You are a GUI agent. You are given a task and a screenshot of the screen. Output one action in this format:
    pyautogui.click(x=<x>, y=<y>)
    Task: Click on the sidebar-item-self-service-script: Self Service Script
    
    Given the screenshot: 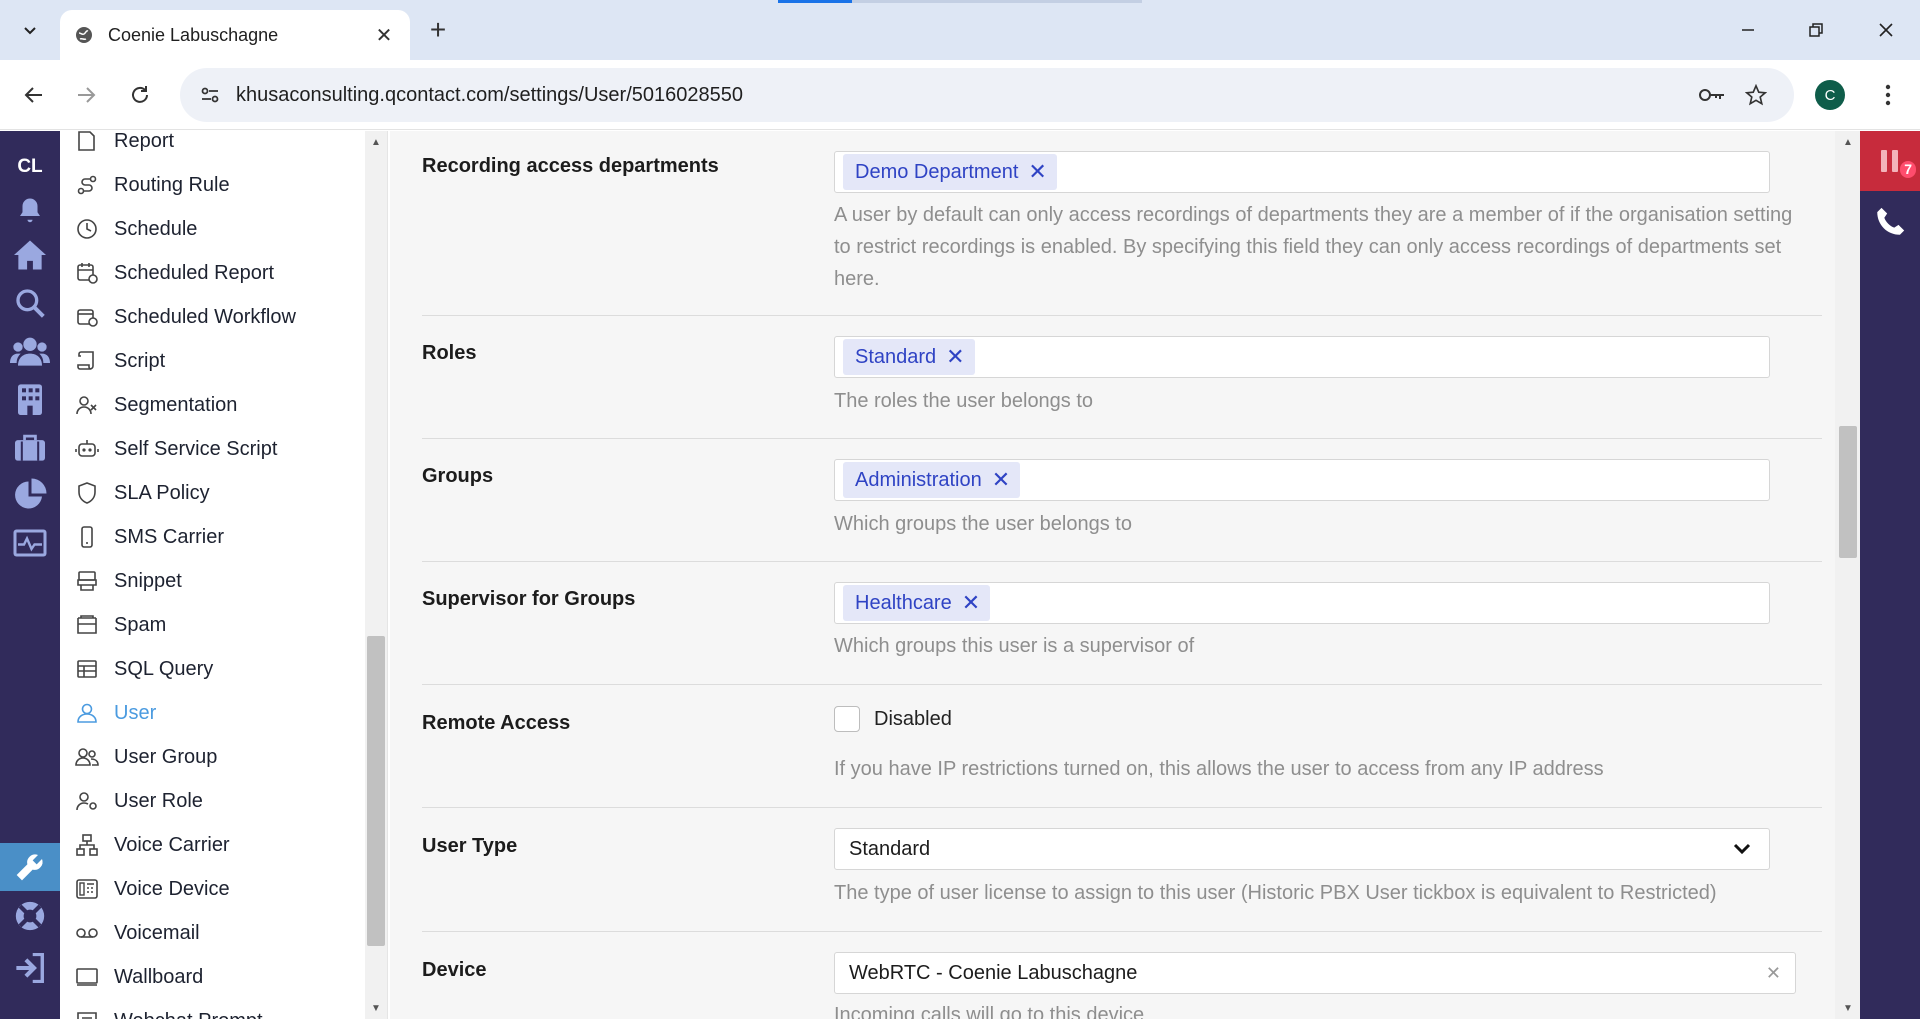 What is the action you would take?
    pyautogui.click(x=212, y=449)
    